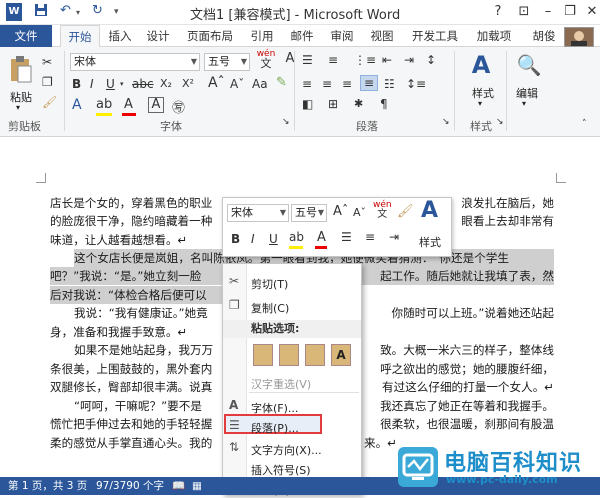  I want to click on enclose-chars-icon: ㊢, so click(178, 106).